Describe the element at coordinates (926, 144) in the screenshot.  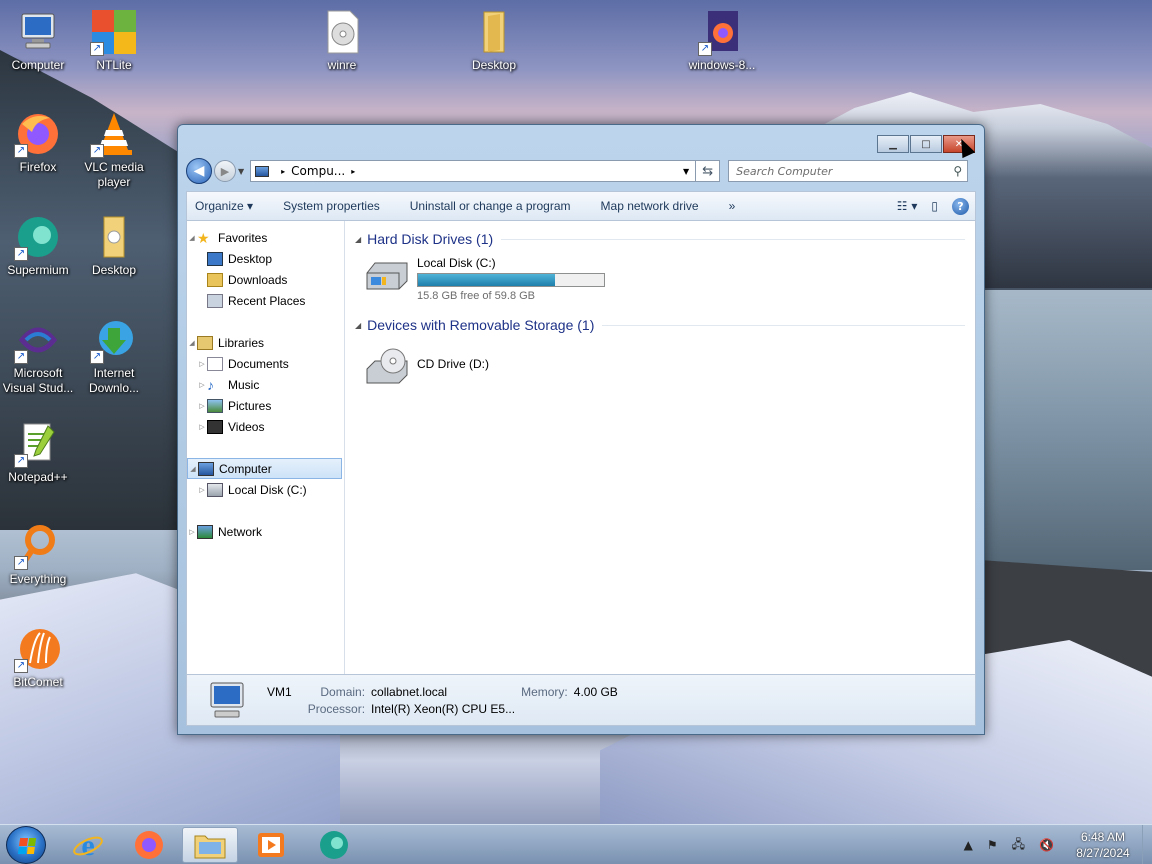
I see `maximize-button: □` at that location.